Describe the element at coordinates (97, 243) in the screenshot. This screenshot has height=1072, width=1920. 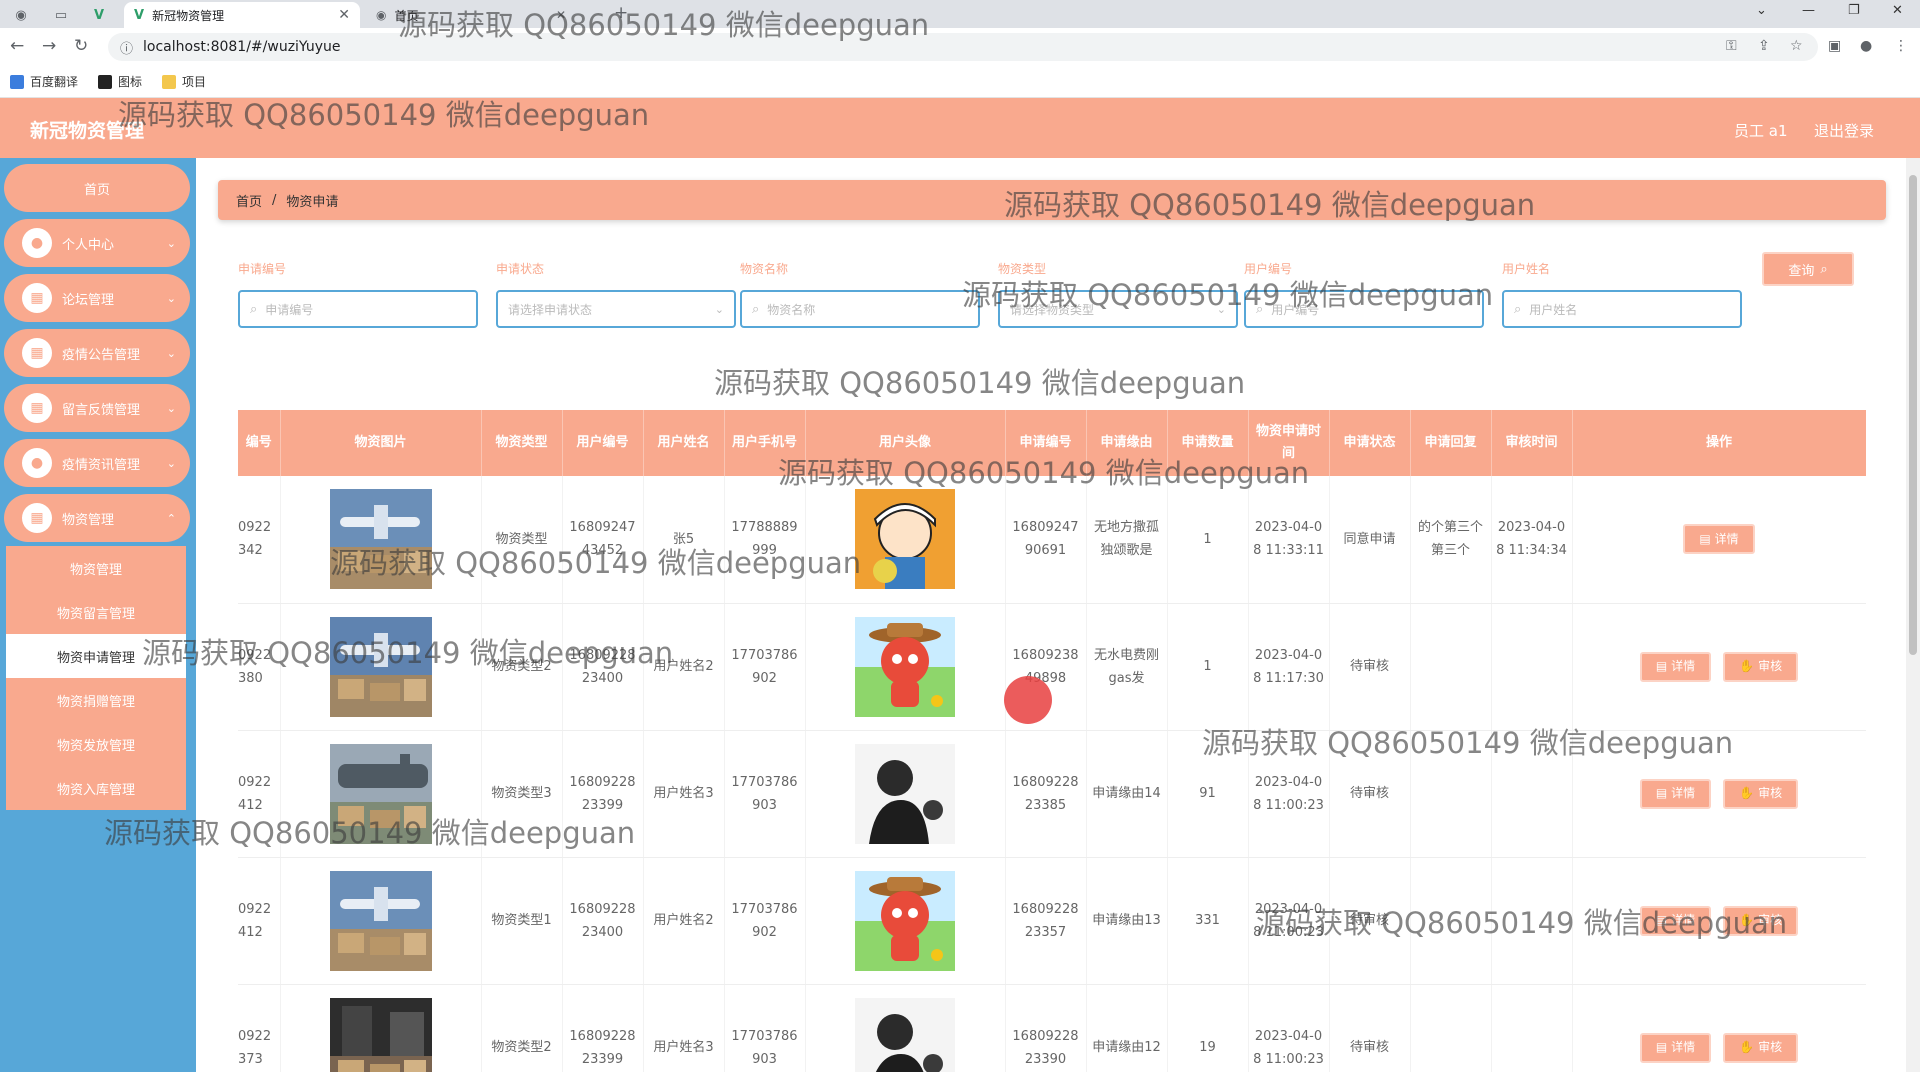
I see `sidebar-item-personal-center: ● 个人中心 ⌄` at that location.